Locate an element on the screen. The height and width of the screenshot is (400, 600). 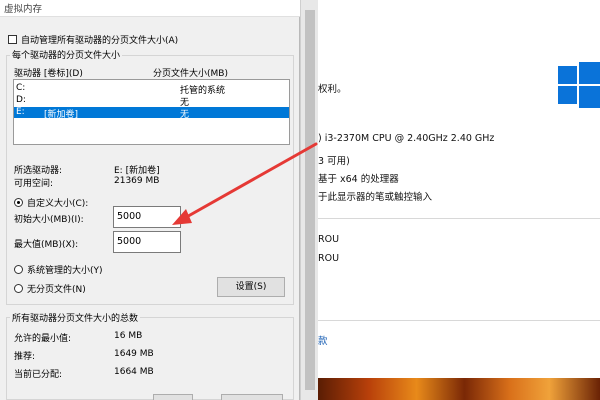
drive-row: D: 无 is located at coordinates (151, 101).